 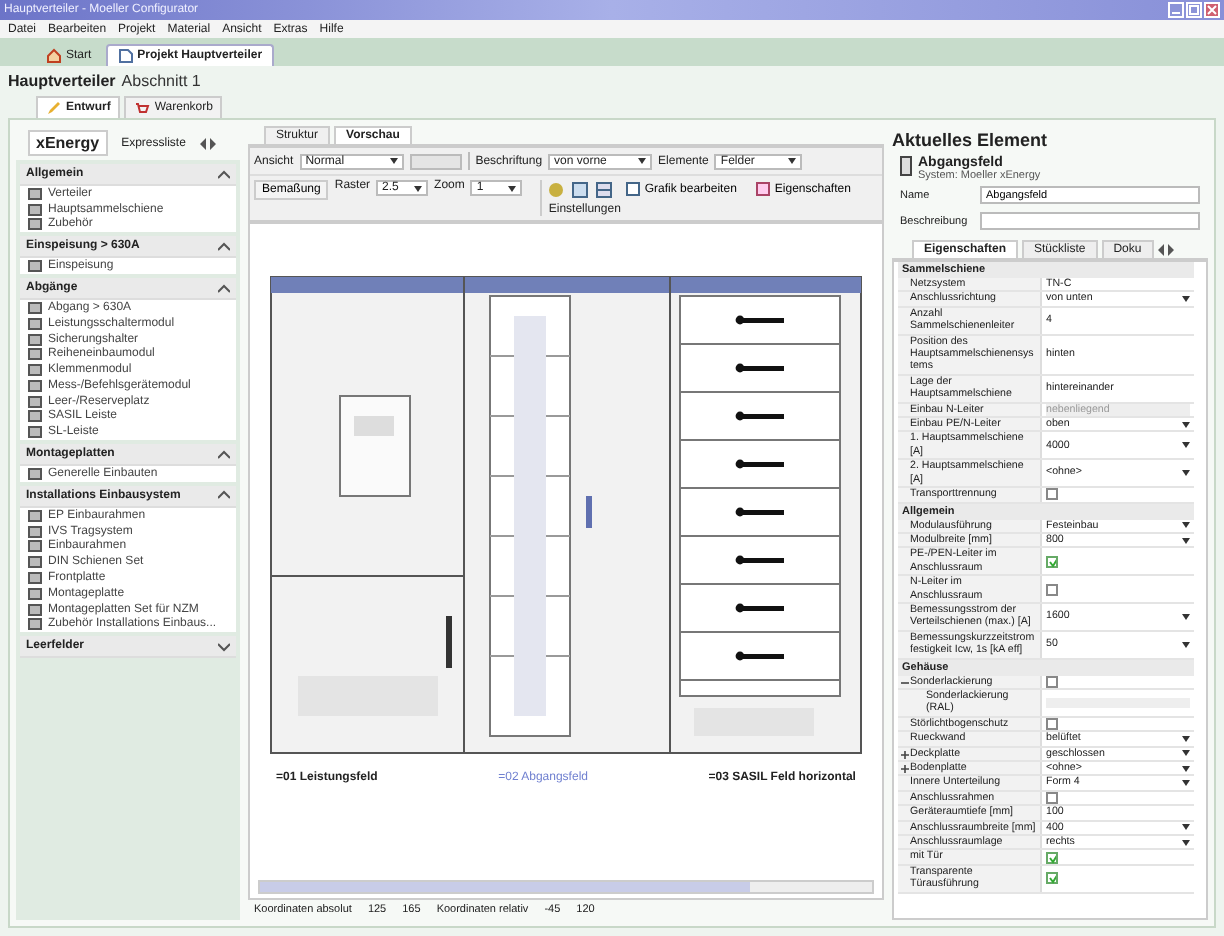 I want to click on maximize-button, so click(x=1194, y=10).